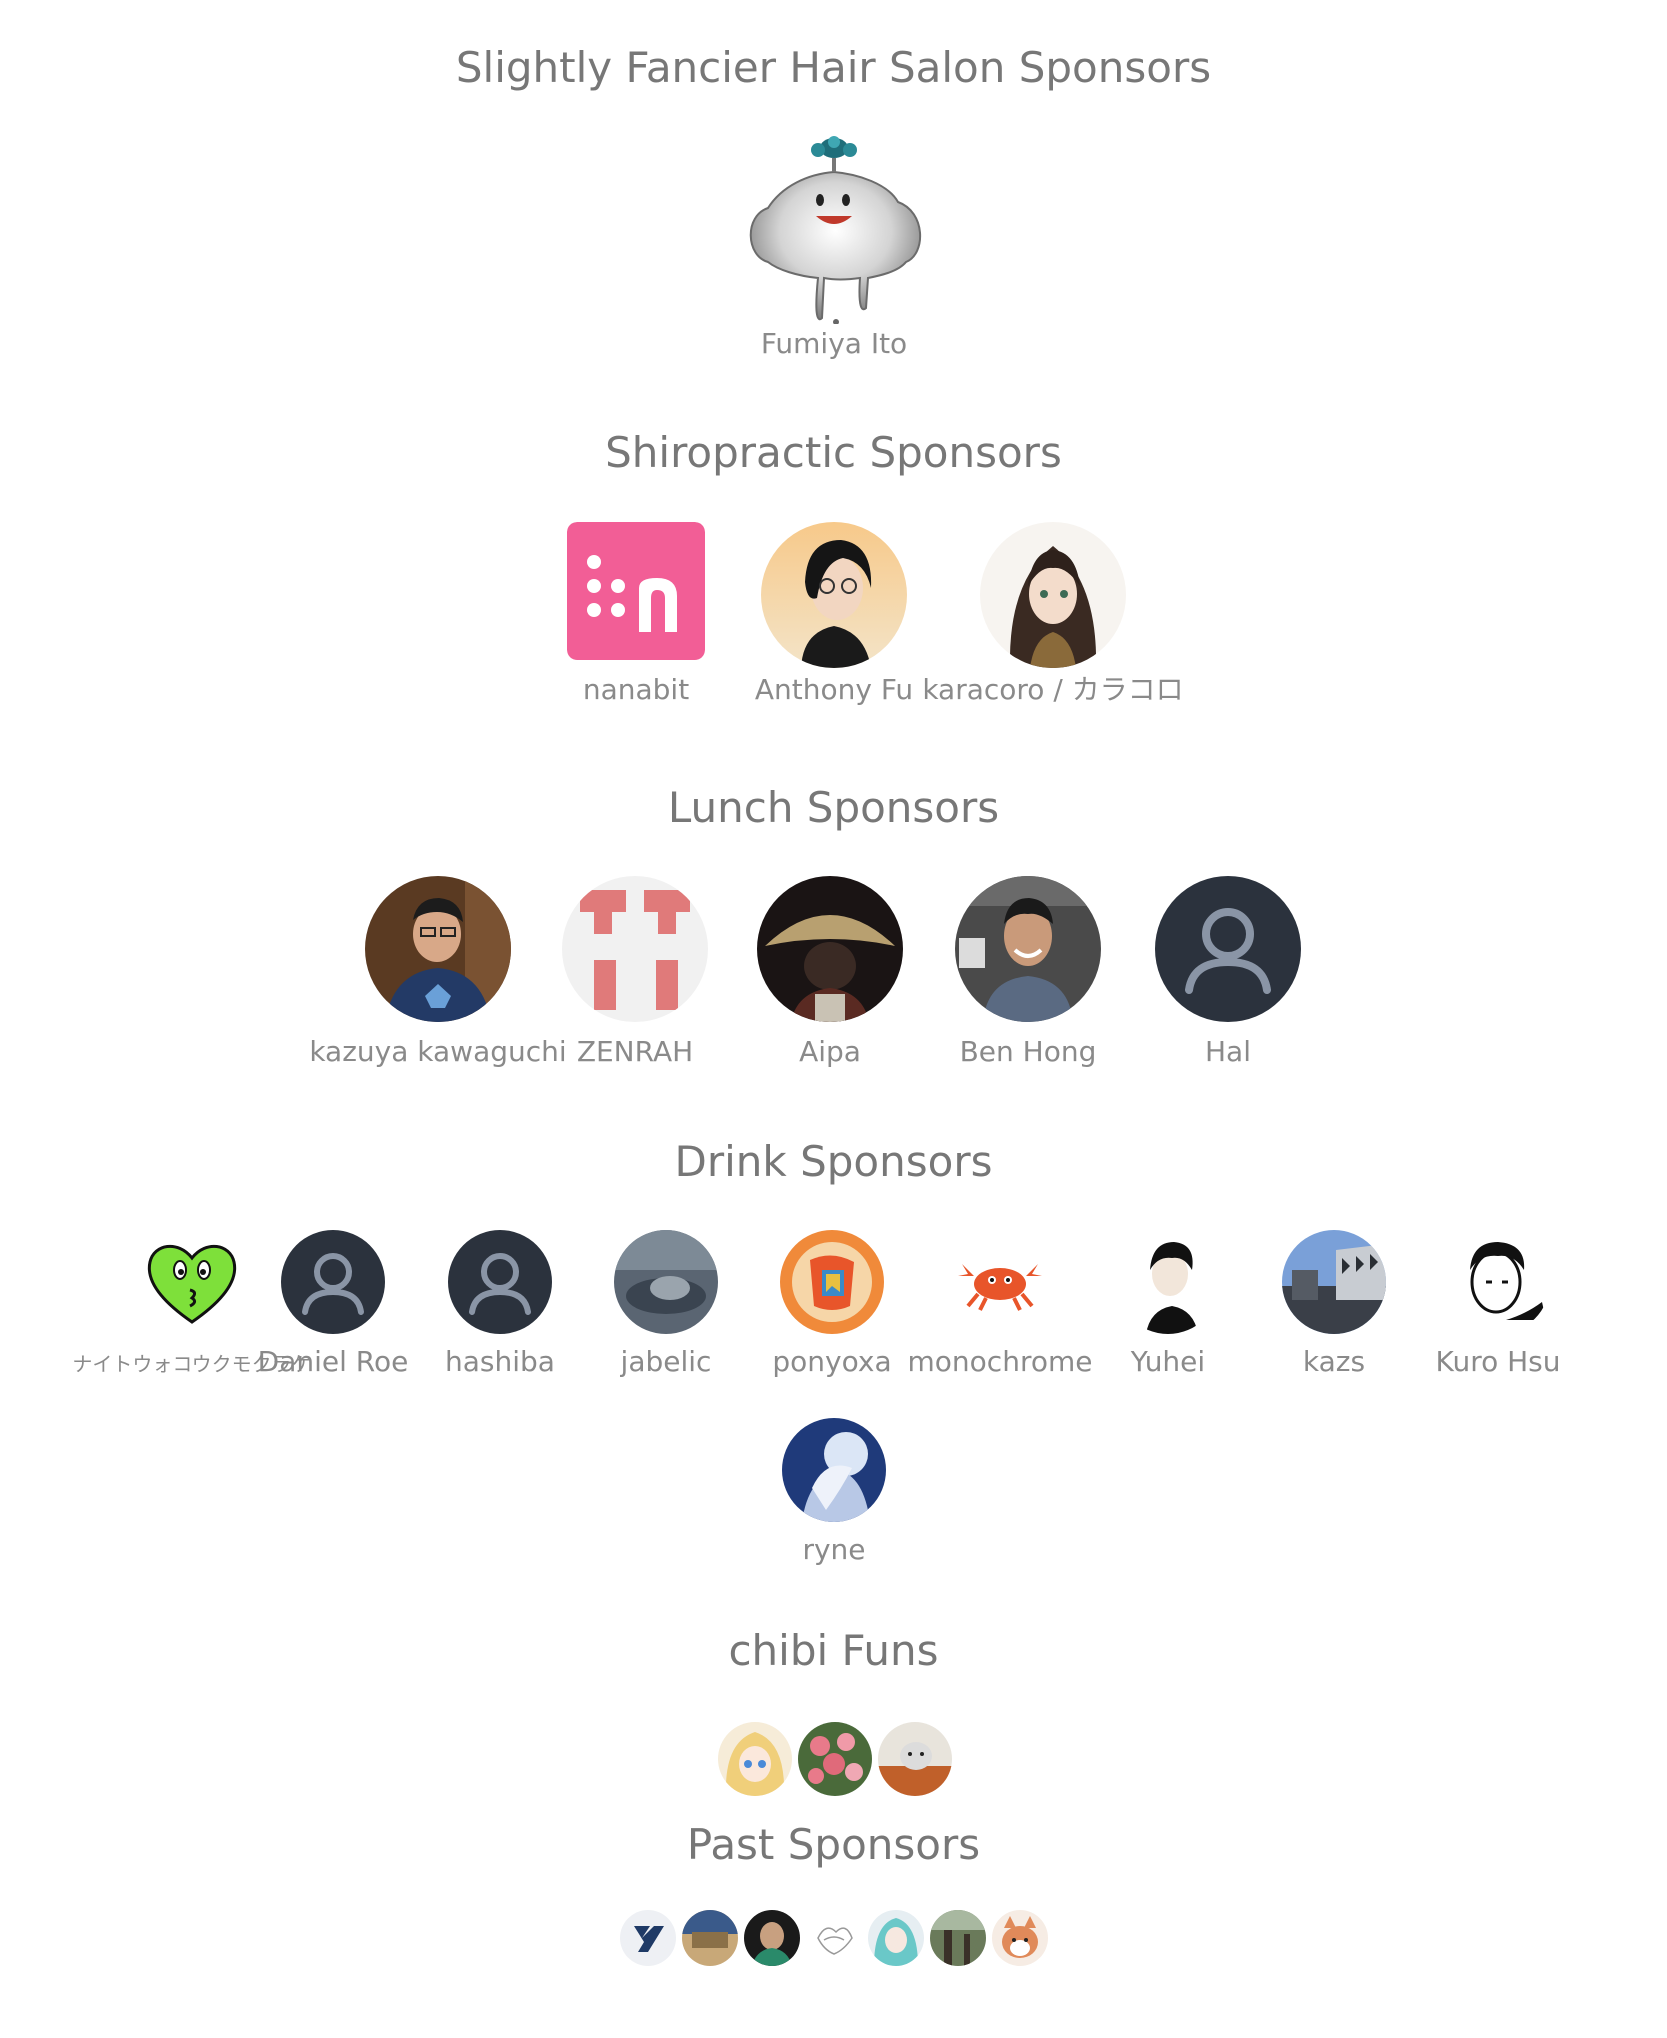  I want to click on sponsor-name: Aipa, so click(830, 1051).